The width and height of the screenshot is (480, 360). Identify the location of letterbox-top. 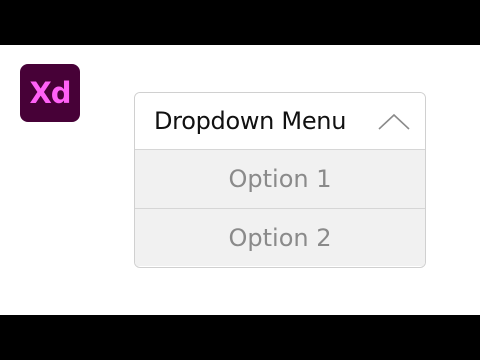
(240, 22).